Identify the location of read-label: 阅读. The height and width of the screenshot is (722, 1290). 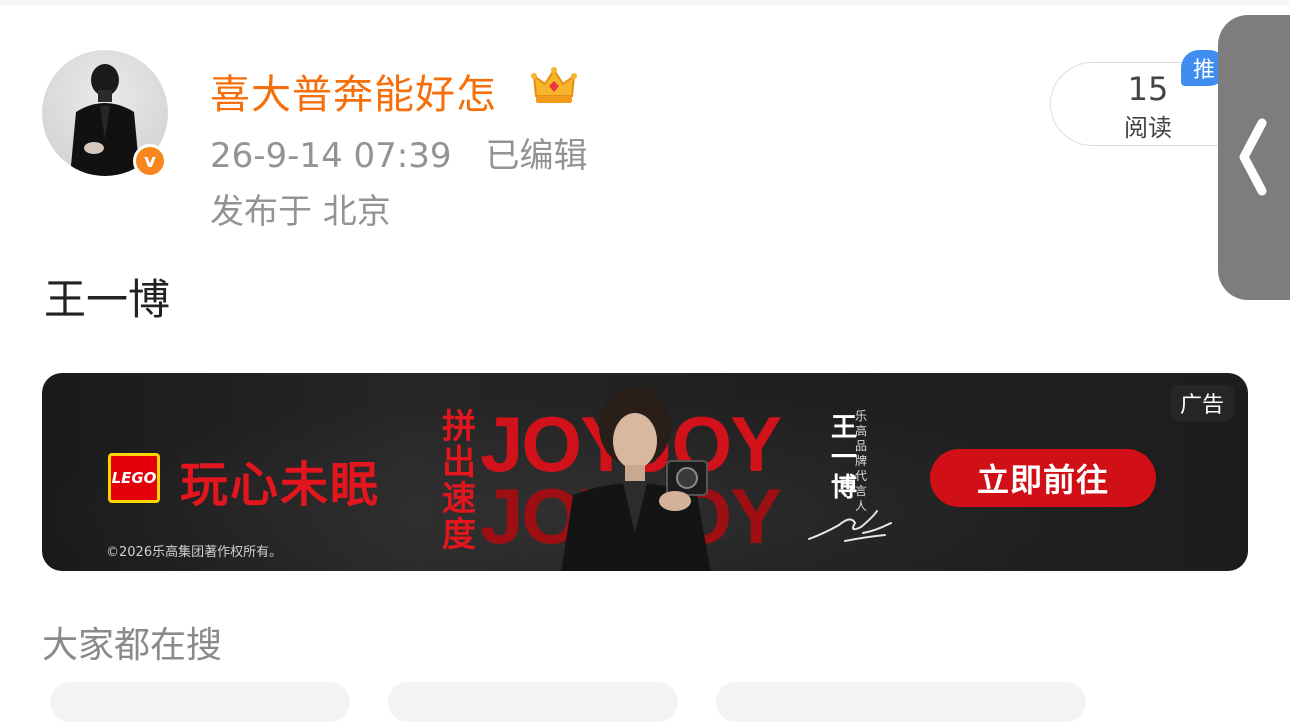
(1148, 128).